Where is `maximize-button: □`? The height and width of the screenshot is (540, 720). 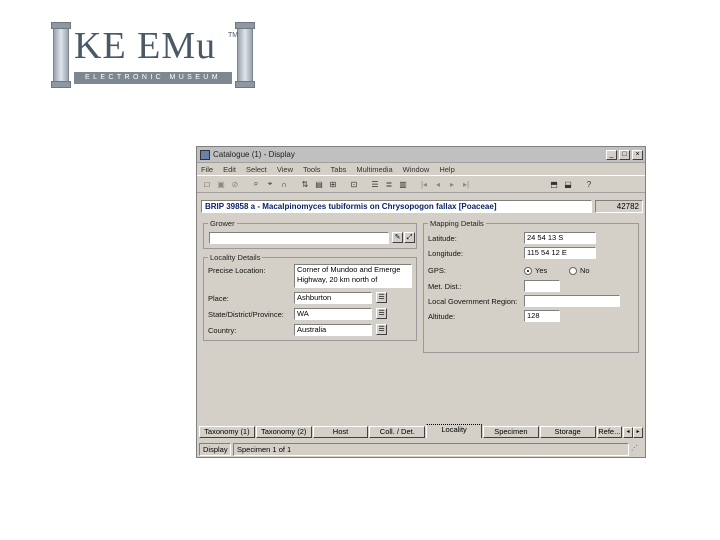 maximize-button: □ is located at coordinates (624, 154).